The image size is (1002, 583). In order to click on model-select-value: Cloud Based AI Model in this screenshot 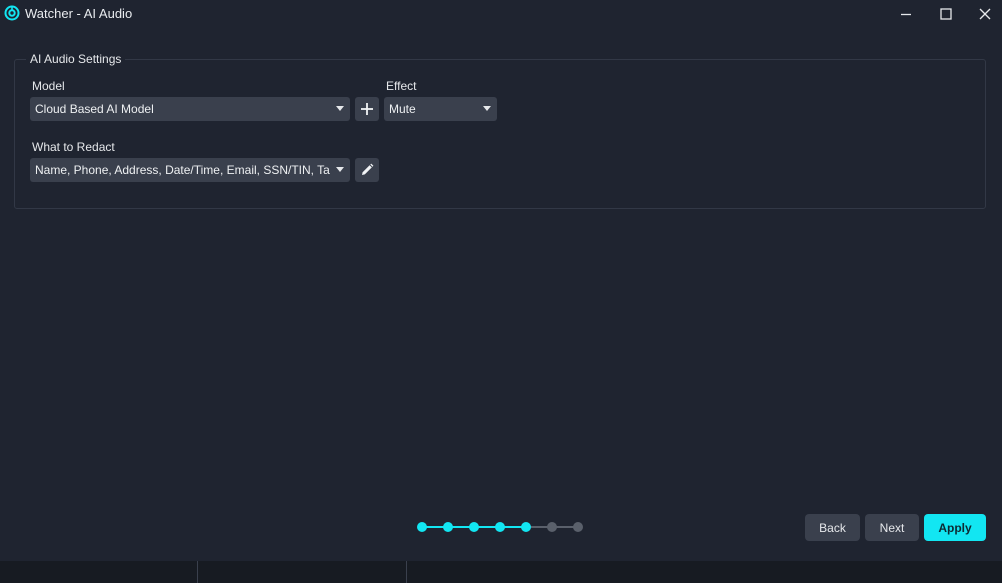, I will do `click(94, 109)`.